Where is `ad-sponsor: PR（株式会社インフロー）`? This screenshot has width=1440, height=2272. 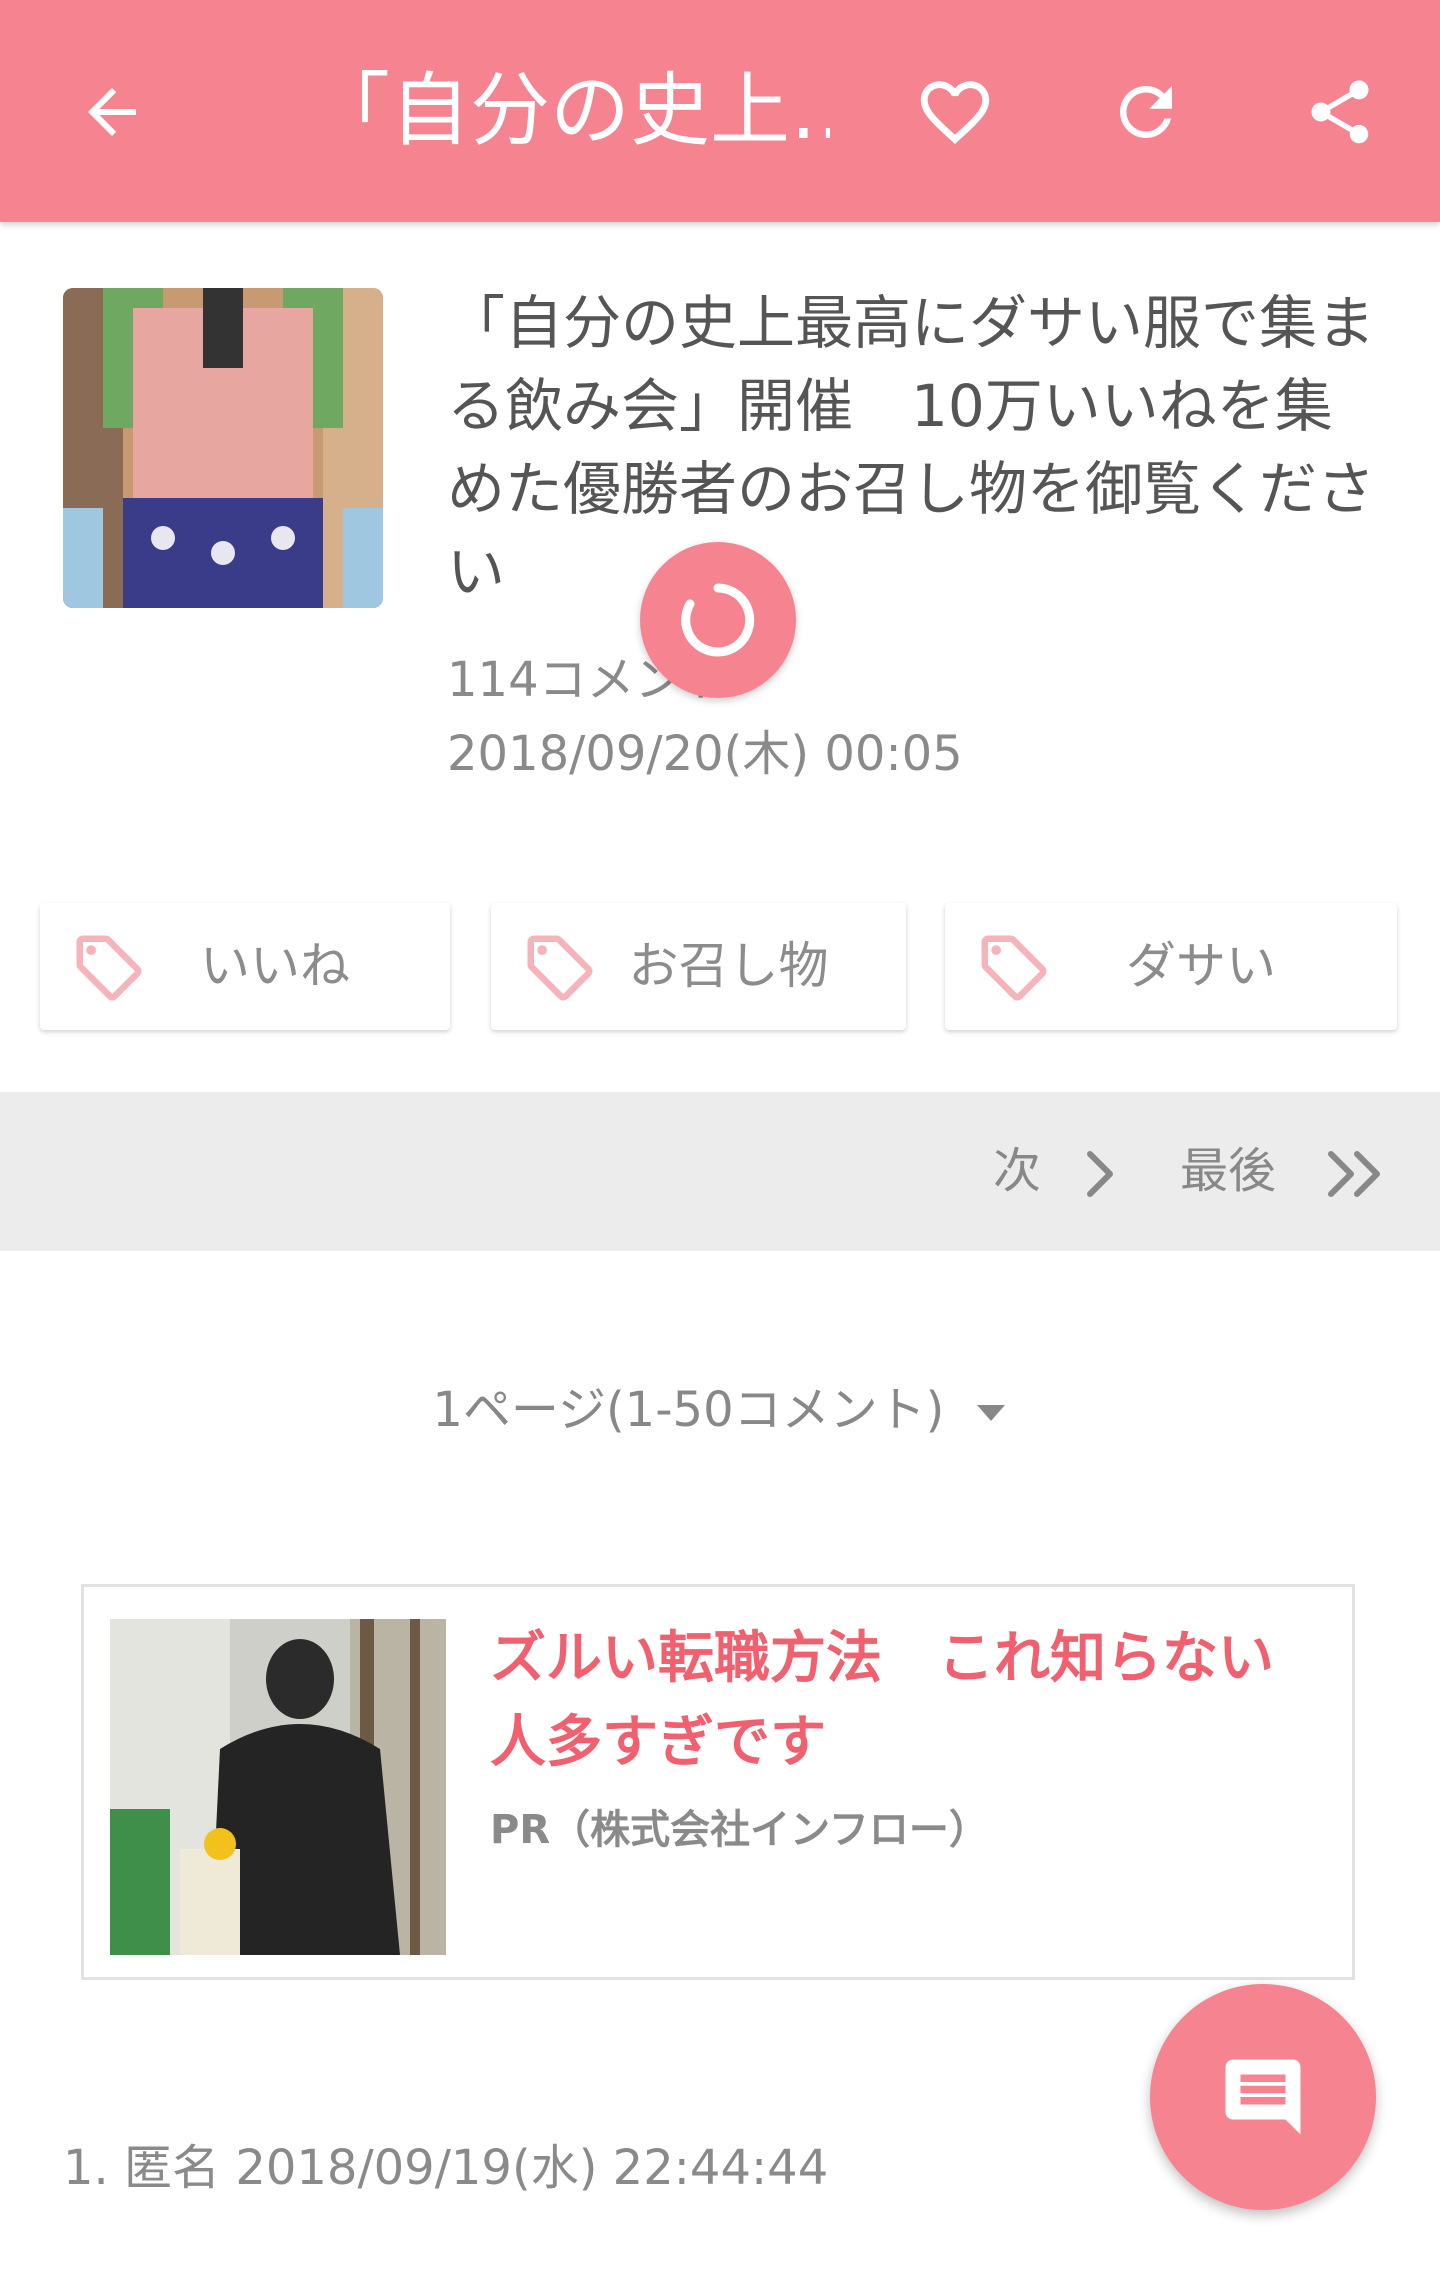
ad-sponsor: PR（株式会社インフロー） is located at coordinates (739, 1830).